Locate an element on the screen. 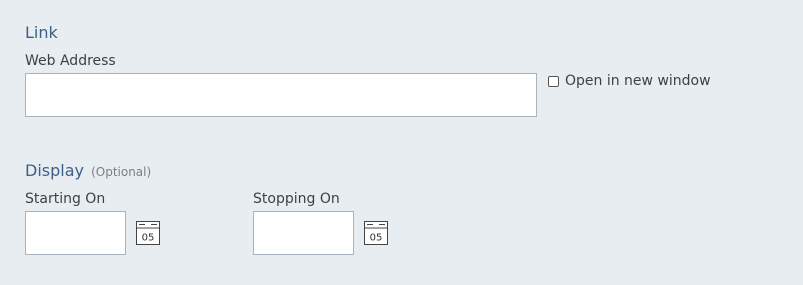  checkbox-unchecked-icon is located at coordinates (553, 81).